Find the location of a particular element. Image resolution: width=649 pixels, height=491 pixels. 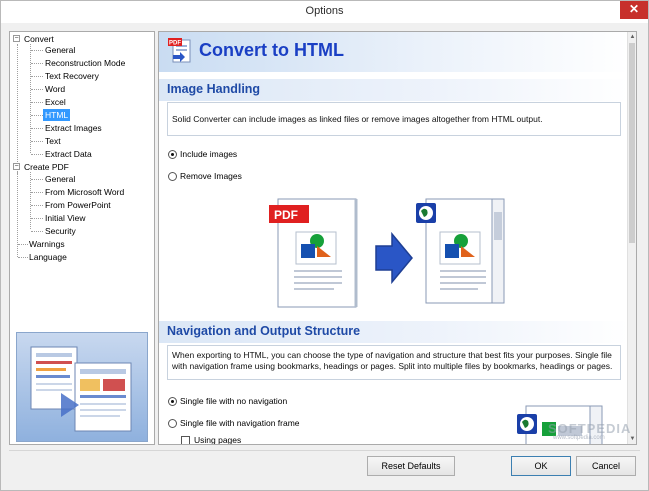

include-images-label: Include images is located at coordinates (209, 154).